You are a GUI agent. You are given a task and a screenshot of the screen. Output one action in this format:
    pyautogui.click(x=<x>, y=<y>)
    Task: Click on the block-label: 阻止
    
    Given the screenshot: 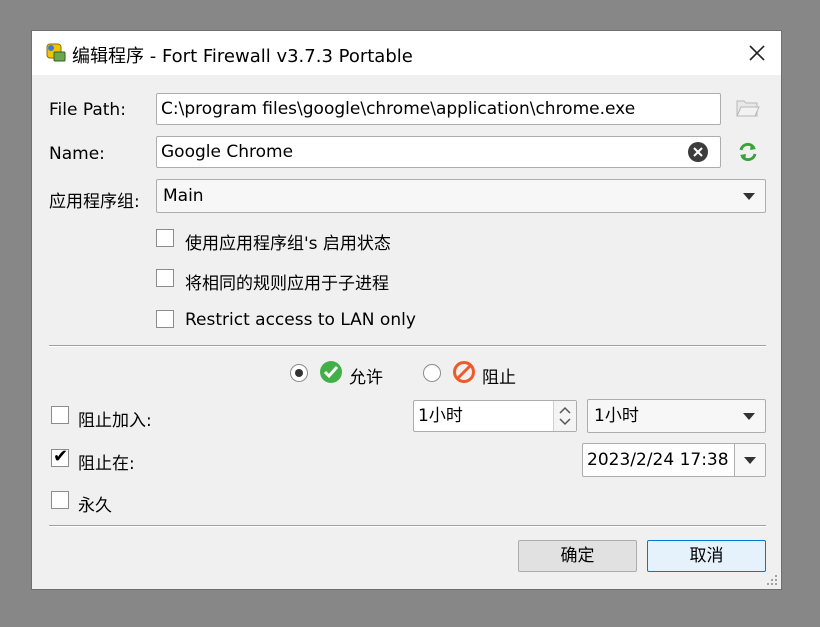 What is the action you would take?
    pyautogui.click(x=499, y=378)
    